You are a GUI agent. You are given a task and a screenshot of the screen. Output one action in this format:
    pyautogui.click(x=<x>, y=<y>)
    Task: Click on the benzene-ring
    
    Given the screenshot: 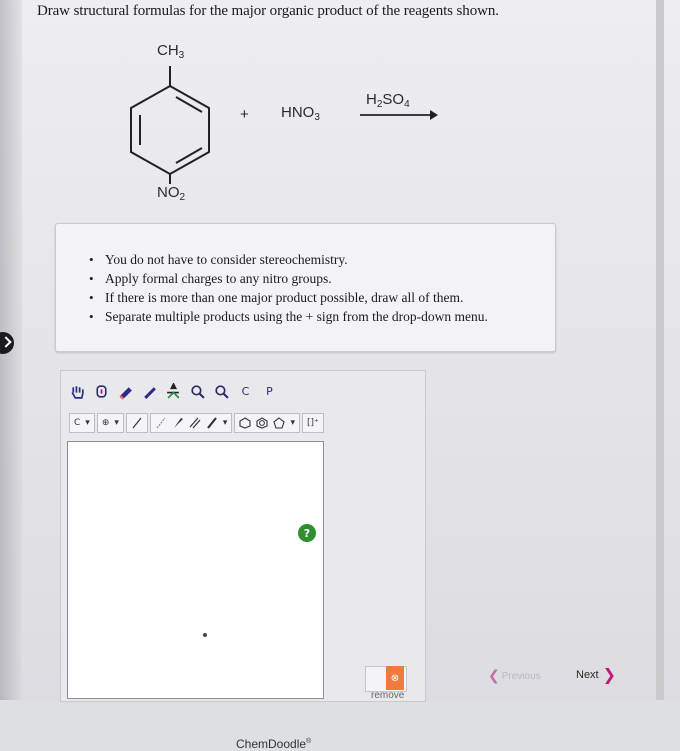 What is the action you would take?
    pyautogui.click(x=170, y=125)
    